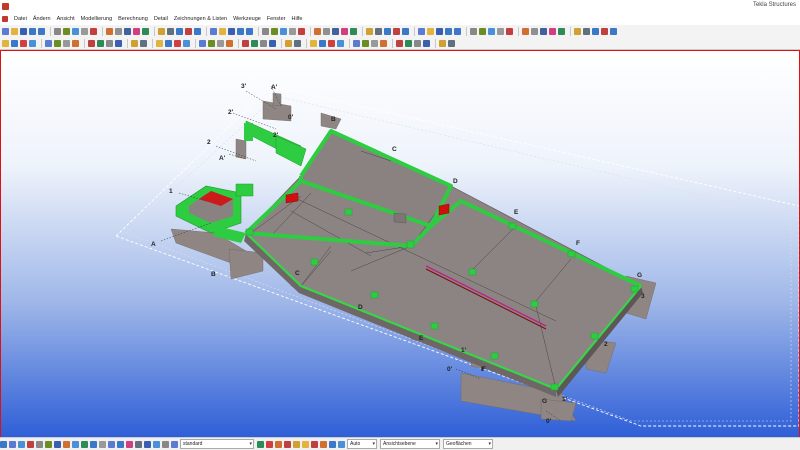 The width and height of the screenshot is (800, 450). What do you see at coordinates (129, 444) in the screenshot?
I see `select-pour-icon` at bounding box center [129, 444].